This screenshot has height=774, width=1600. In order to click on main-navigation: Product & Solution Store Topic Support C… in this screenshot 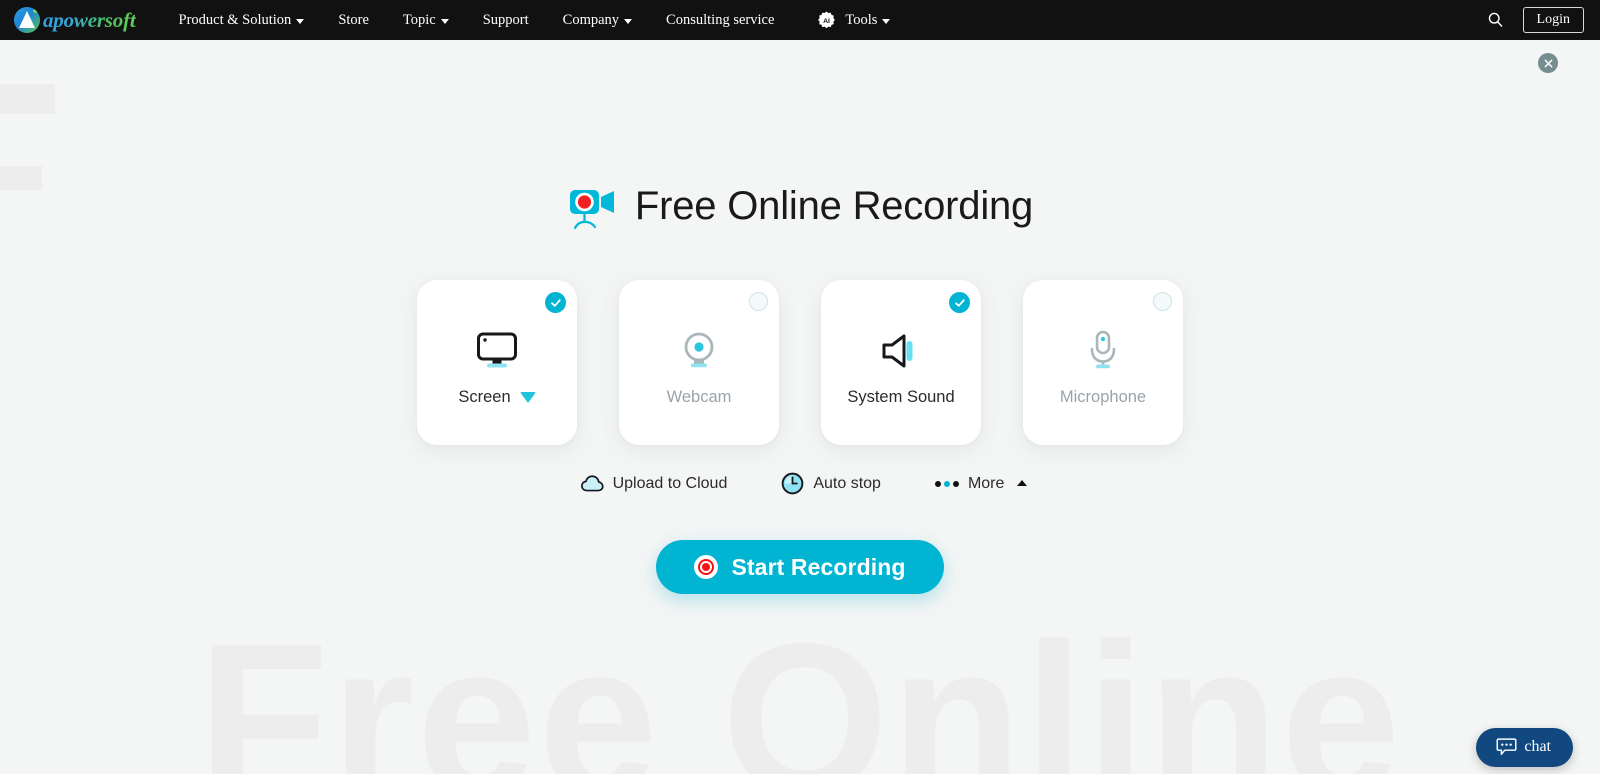, I will do `click(535, 20)`.